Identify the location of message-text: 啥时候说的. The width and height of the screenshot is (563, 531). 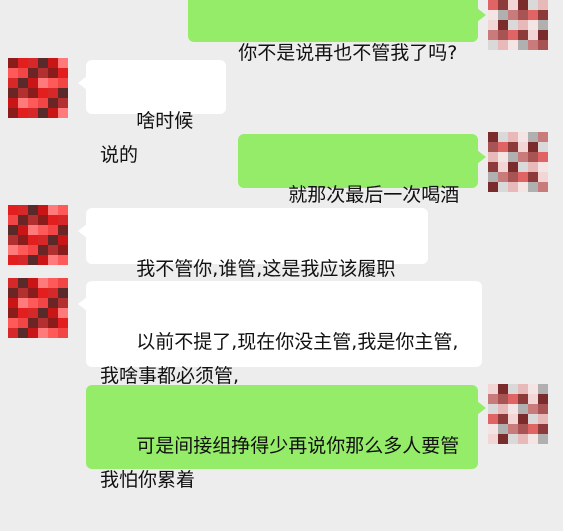
(147, 138).